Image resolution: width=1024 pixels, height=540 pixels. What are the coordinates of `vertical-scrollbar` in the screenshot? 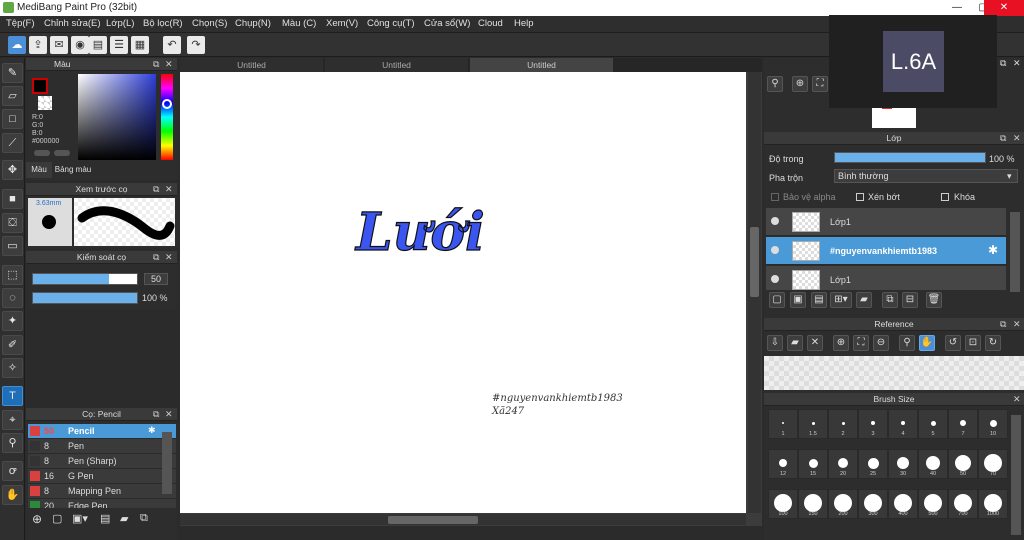 It's located at (754, 292).